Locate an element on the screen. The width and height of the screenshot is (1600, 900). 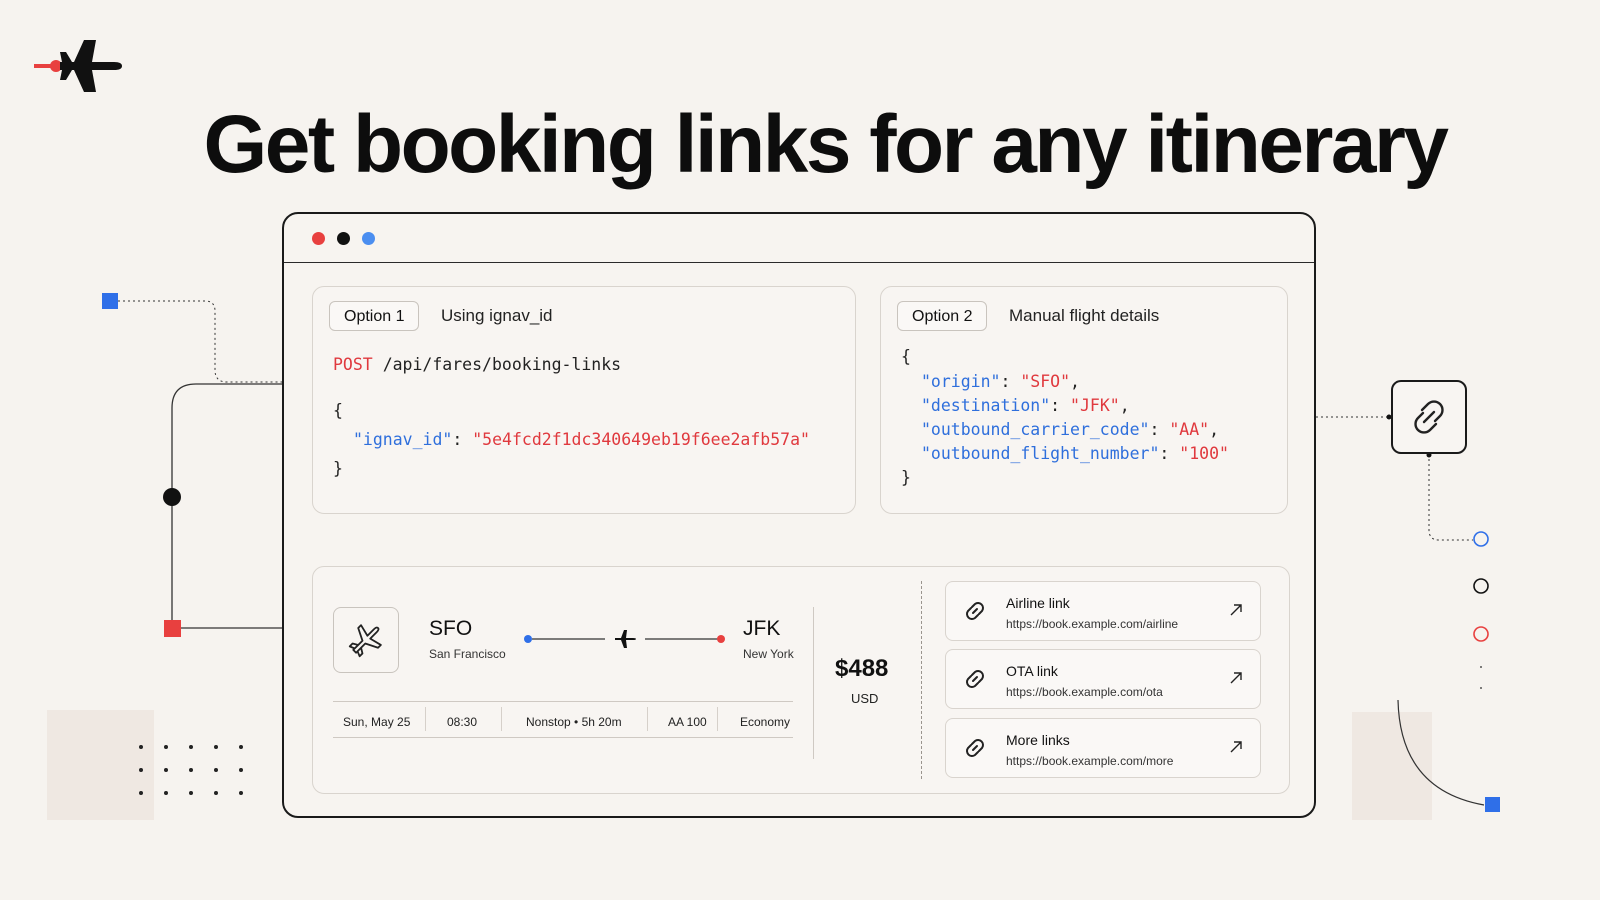
route-line is located at coordinates (624, 639).